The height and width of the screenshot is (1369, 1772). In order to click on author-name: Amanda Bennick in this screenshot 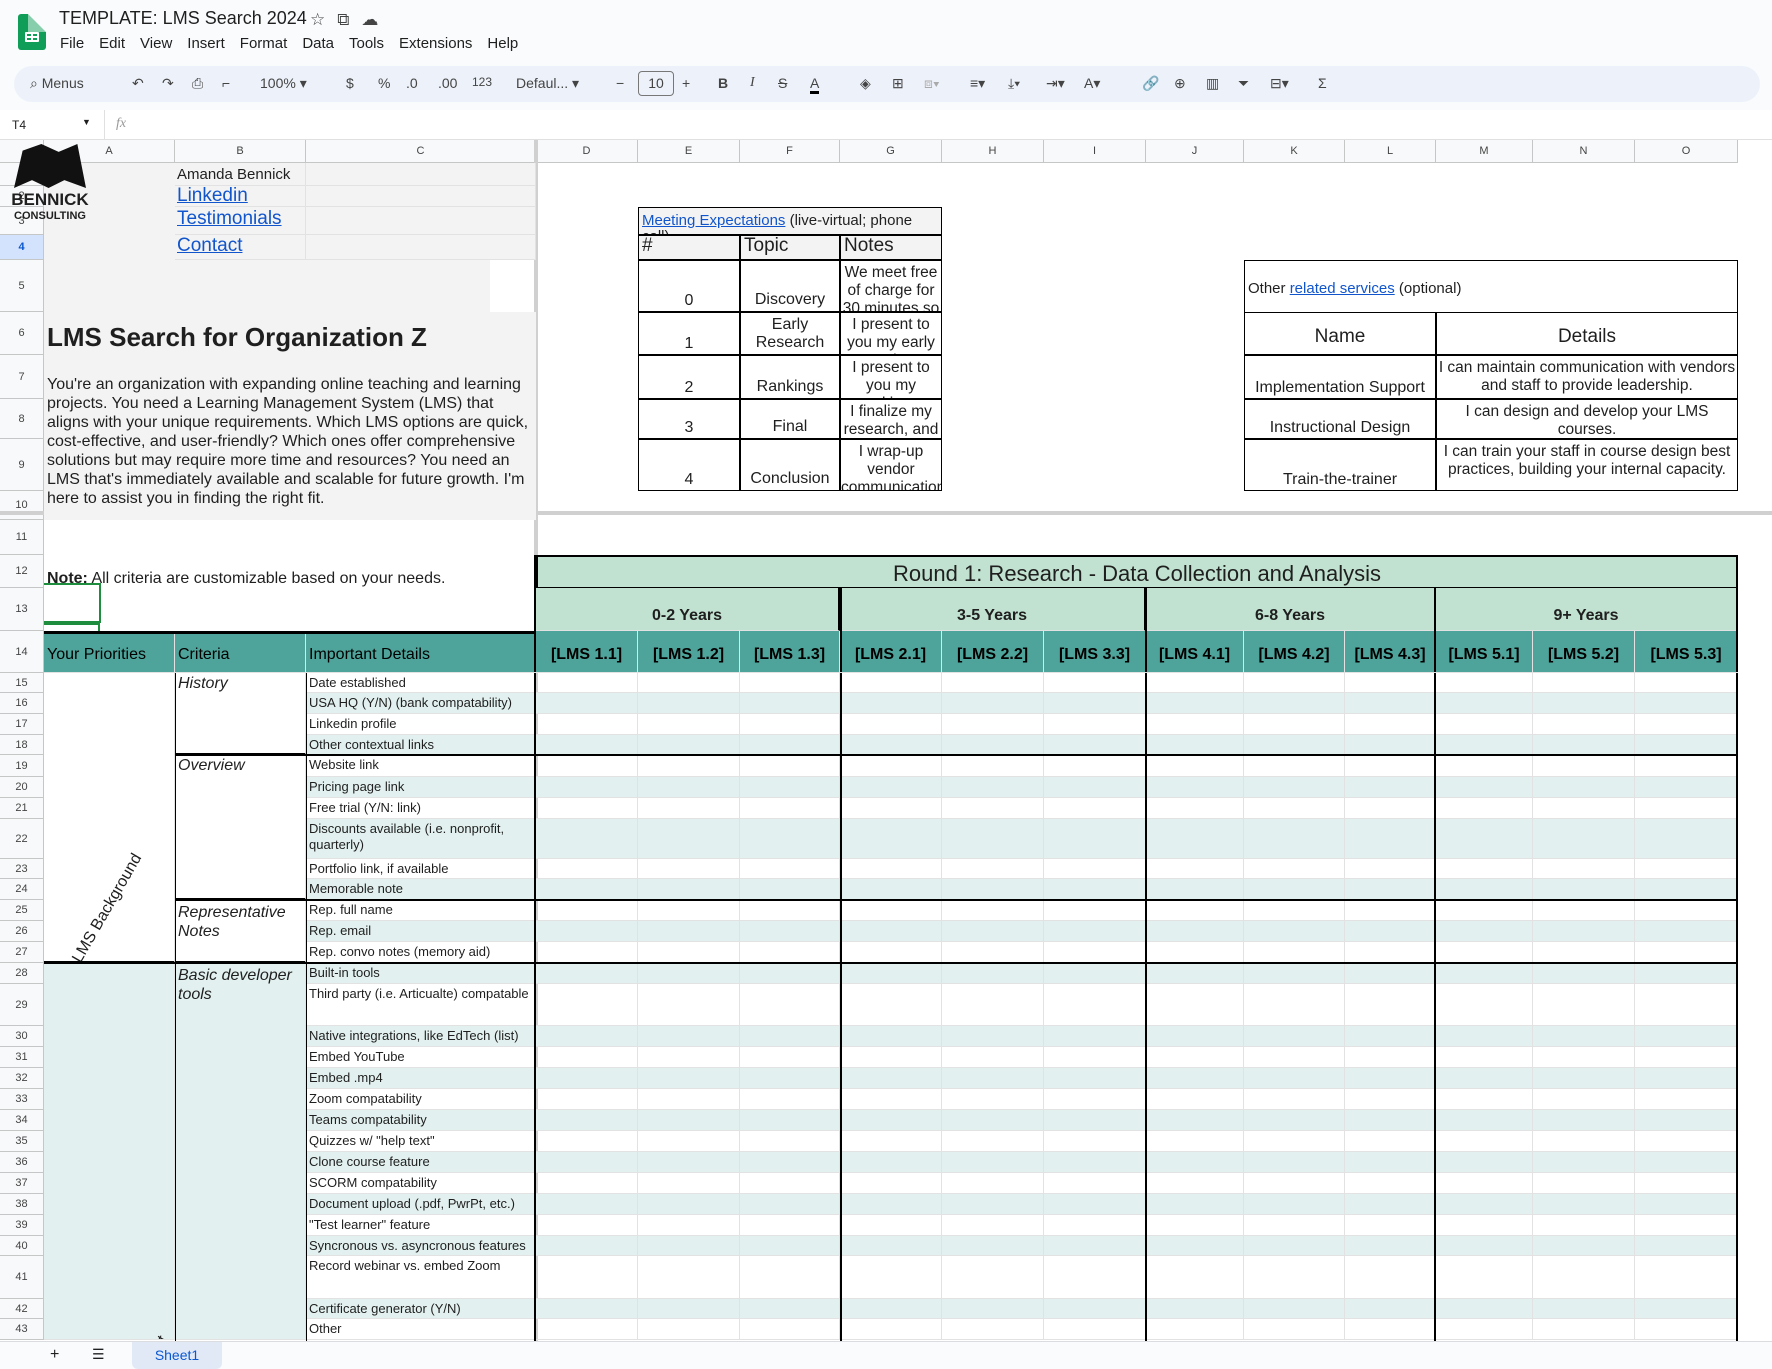, I will do `click(240, 174)`.